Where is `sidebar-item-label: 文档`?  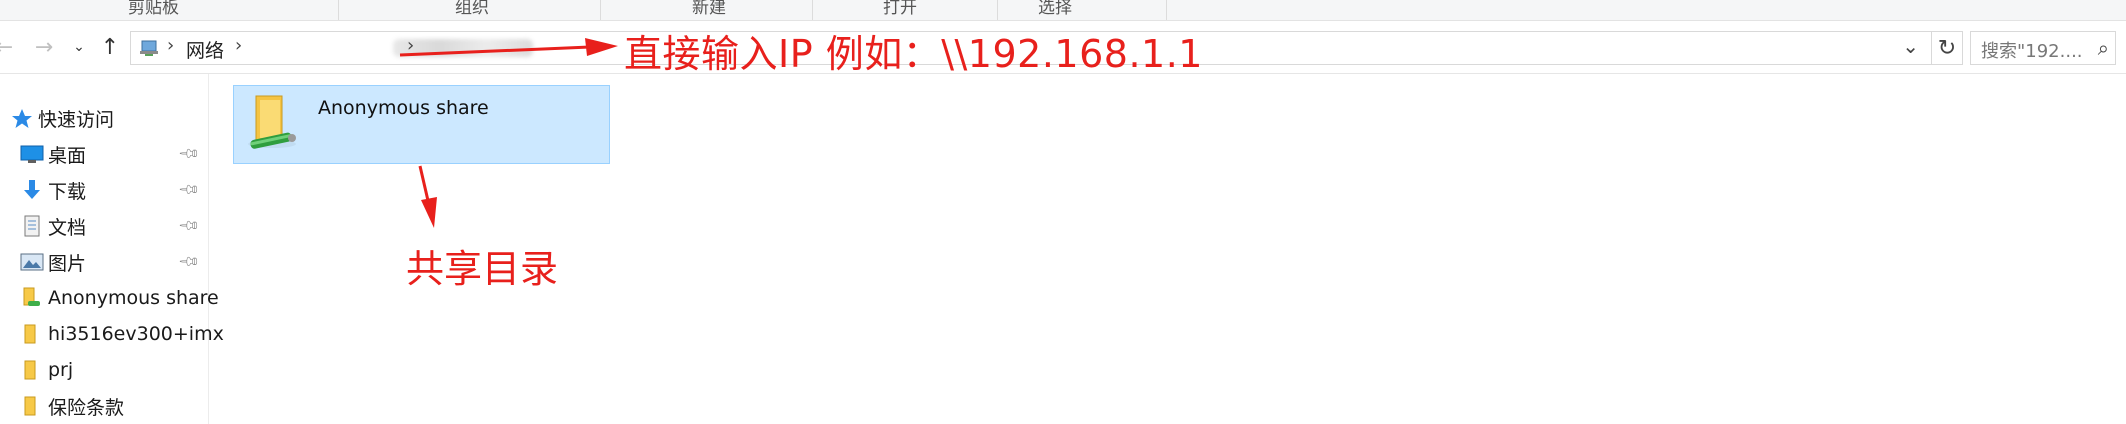 sidebar-item-label: 文档 is located at coordinates (67, 227).